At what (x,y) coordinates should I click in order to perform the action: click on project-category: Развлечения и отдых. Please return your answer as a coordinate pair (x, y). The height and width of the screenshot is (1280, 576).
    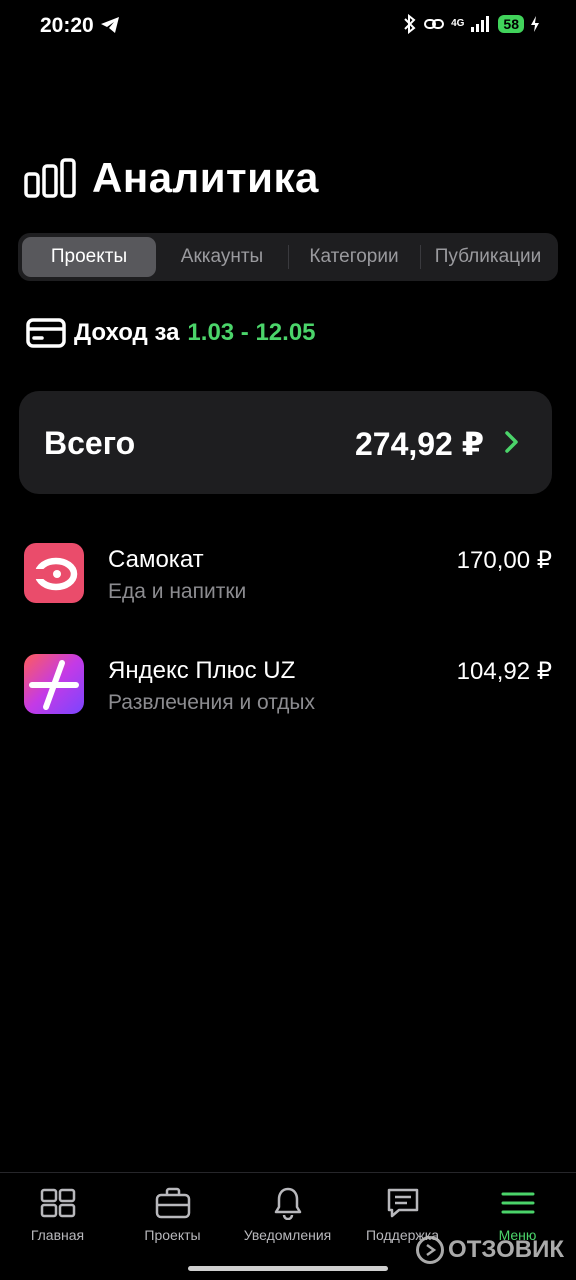
    Looking at the image, I should click on (211, 702).